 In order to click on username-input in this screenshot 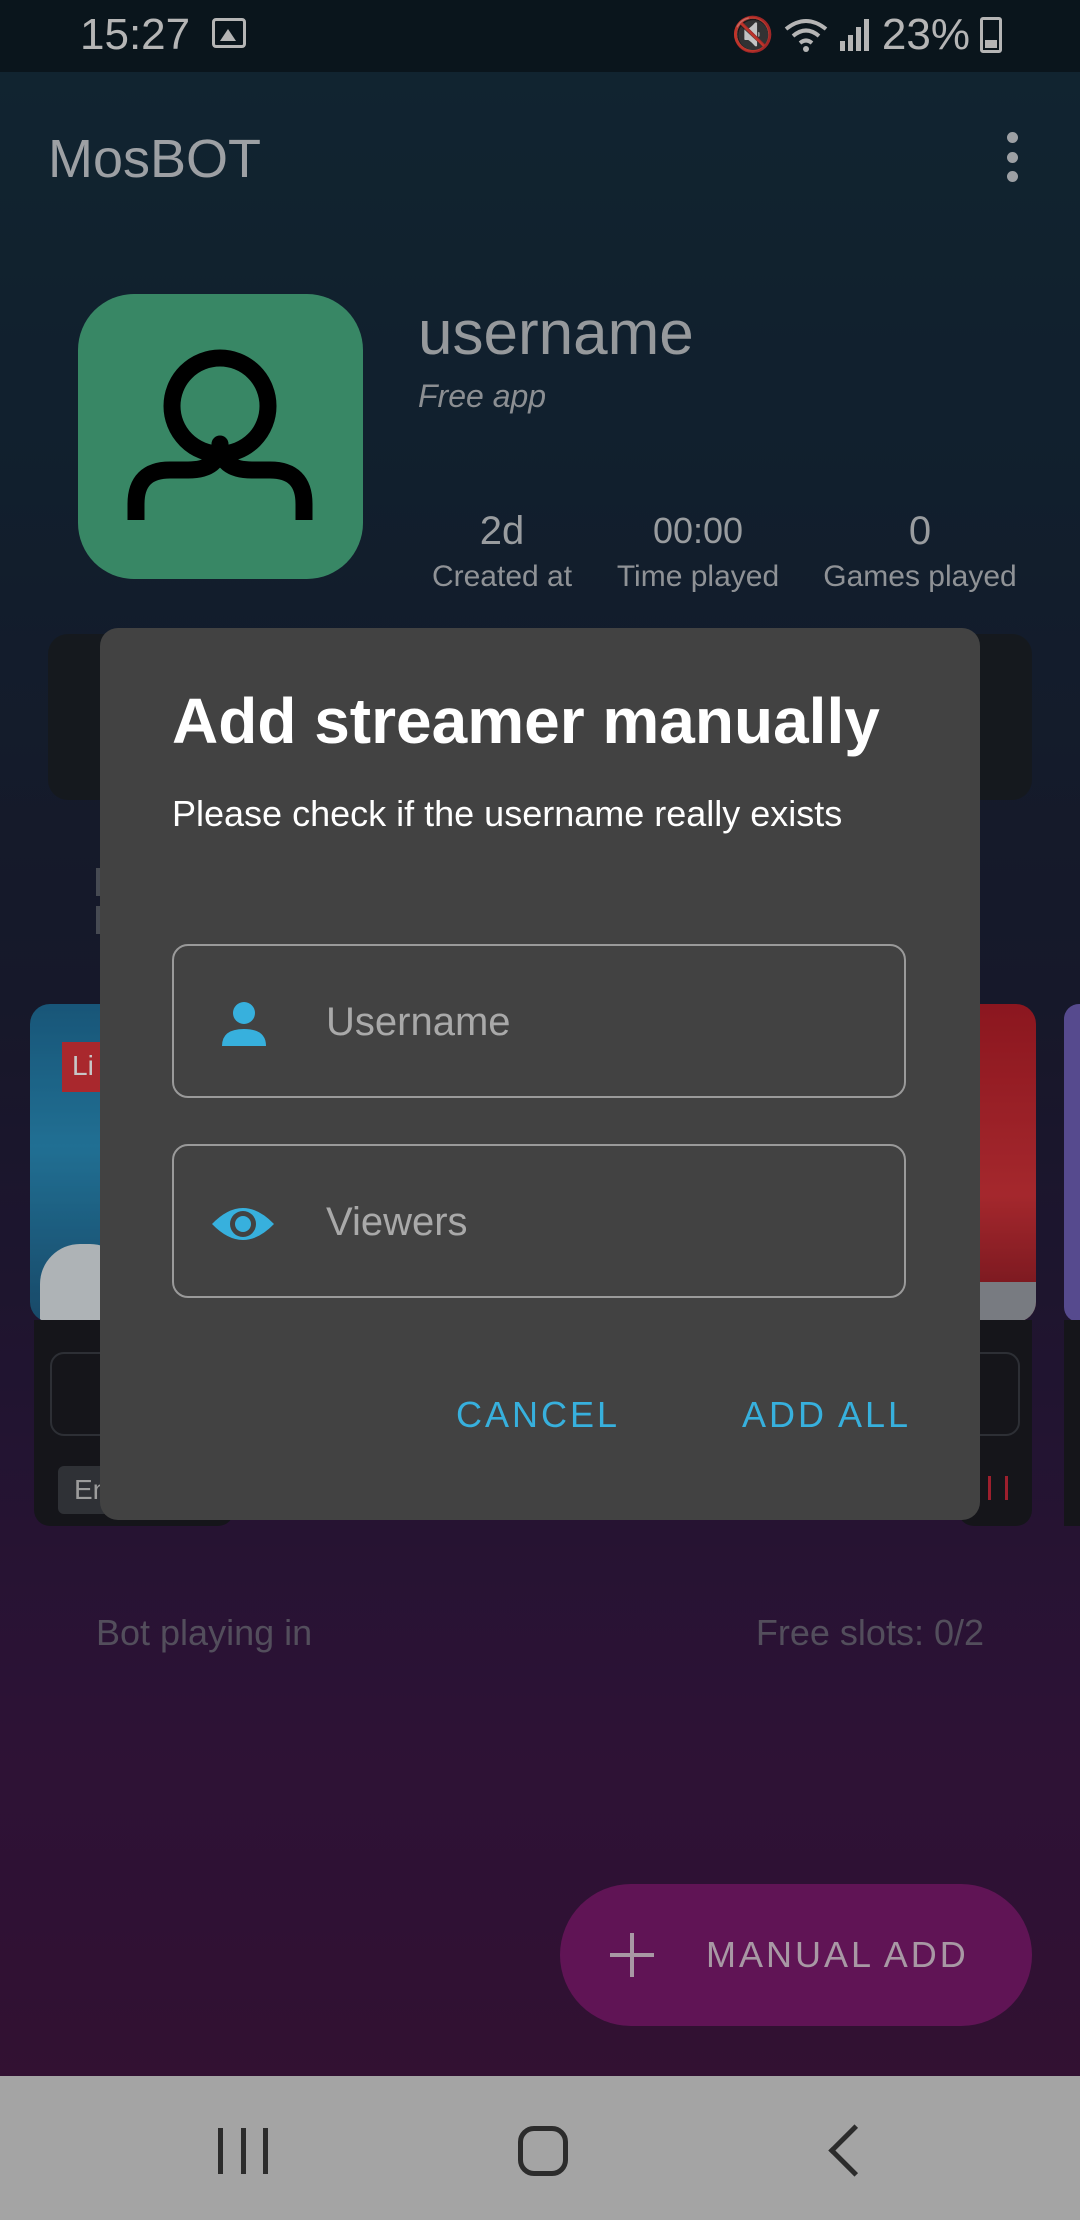, I will do `click(596, 1022)`.